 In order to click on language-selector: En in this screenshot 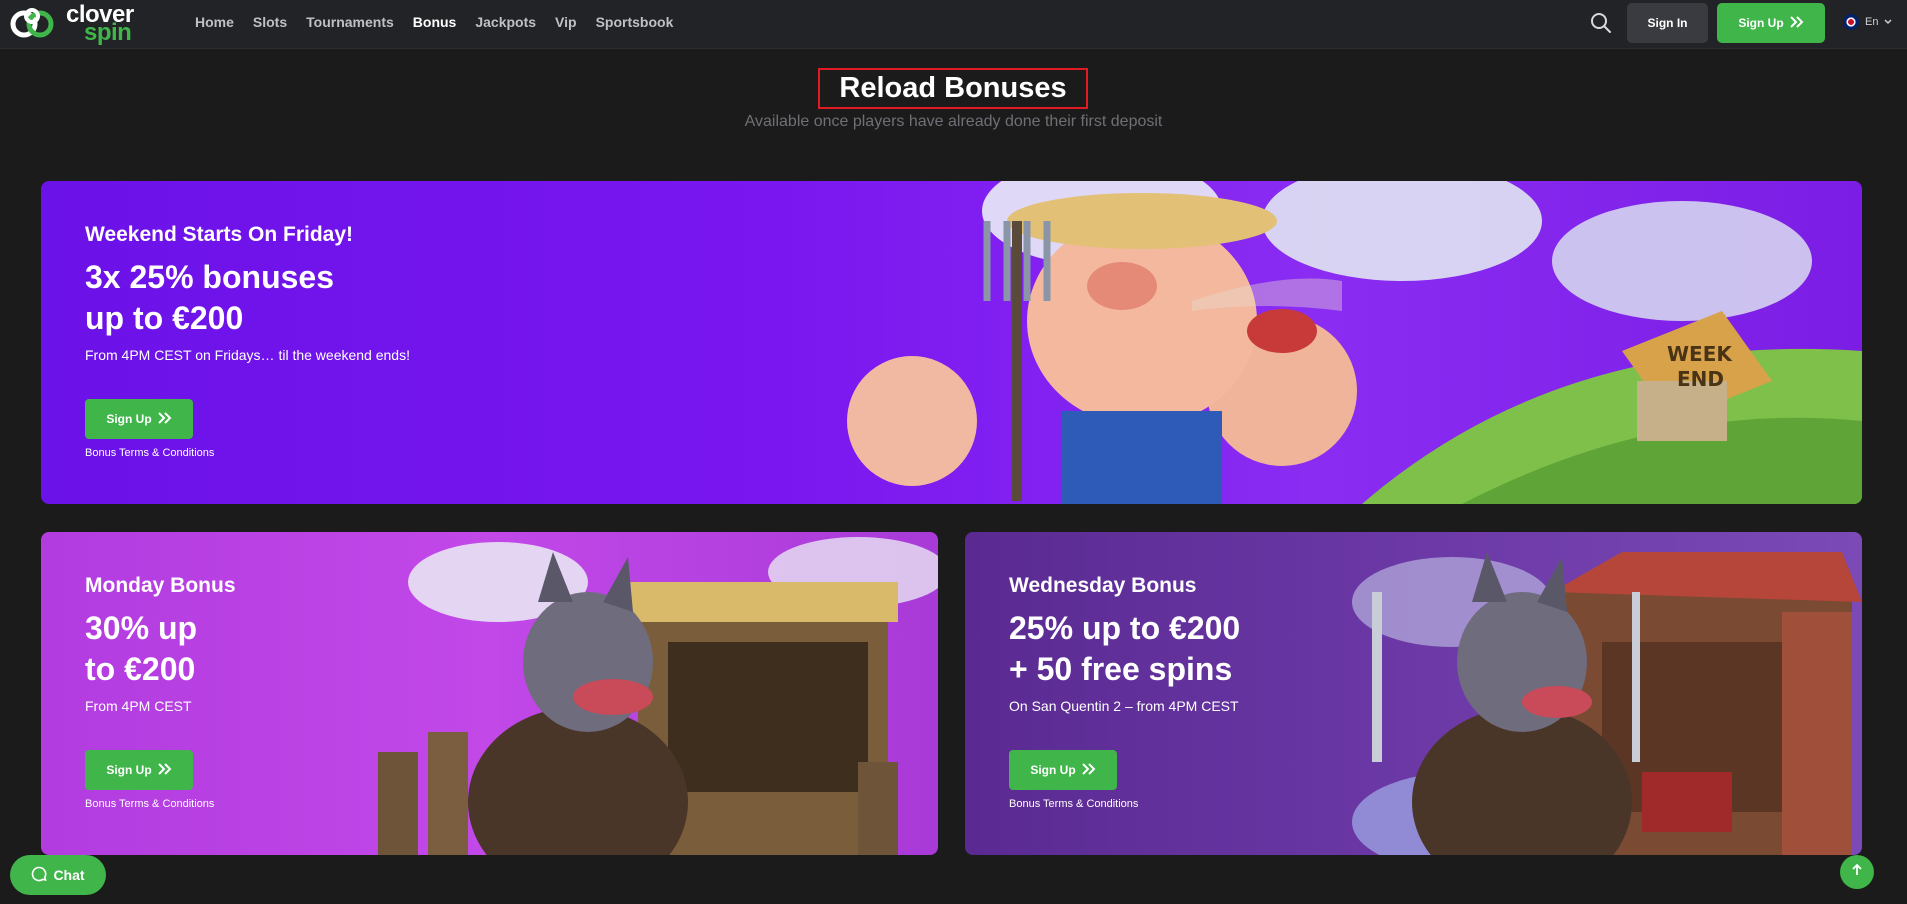, I will do `click(1867, 22)`.